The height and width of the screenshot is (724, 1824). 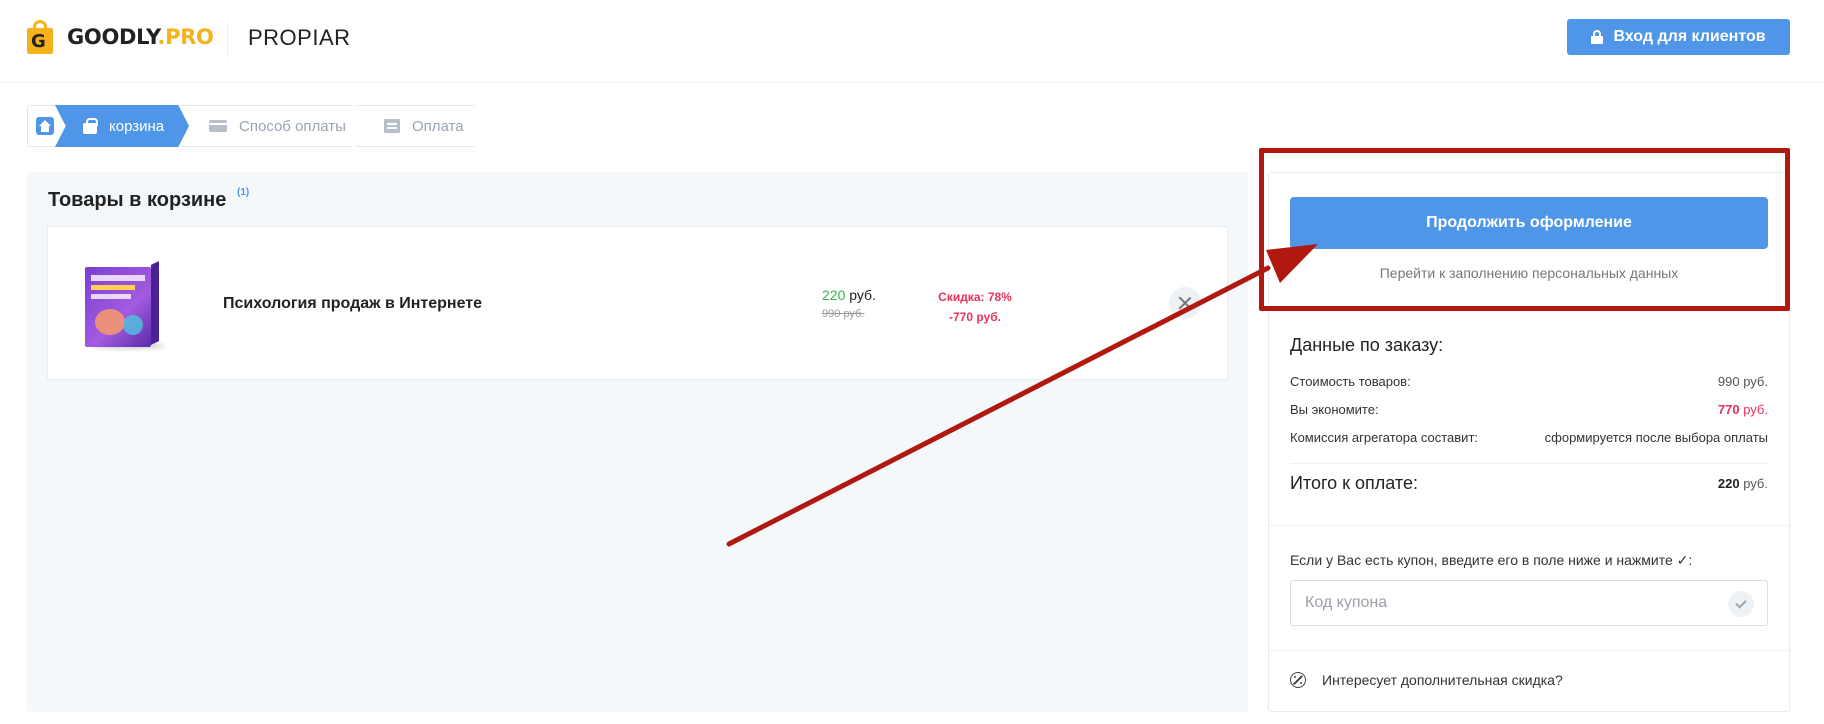 I want to click on checkout-steps: корзина Способ оплаты Оплата, so click(x=255, y=126).